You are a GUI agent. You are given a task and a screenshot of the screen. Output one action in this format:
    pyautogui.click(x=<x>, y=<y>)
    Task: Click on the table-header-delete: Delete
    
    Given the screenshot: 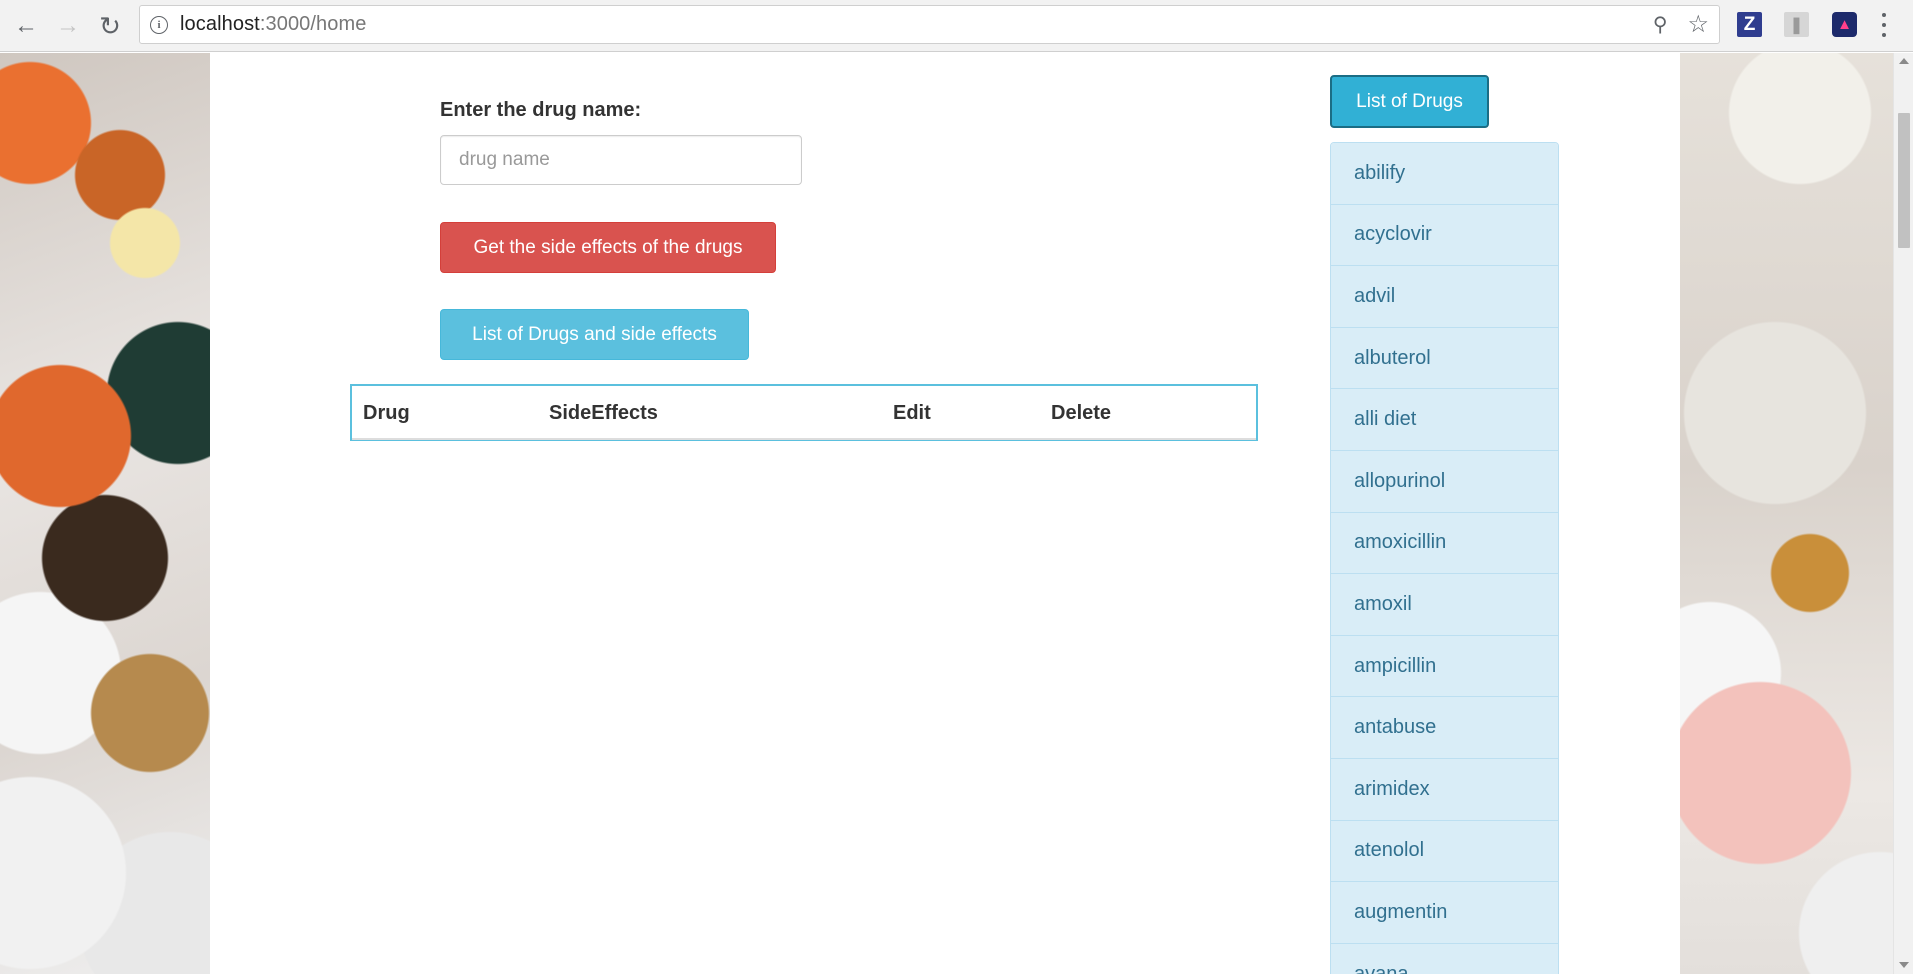 What is the action you would take?
    pyautogui.click(x=1081, y=413)
    